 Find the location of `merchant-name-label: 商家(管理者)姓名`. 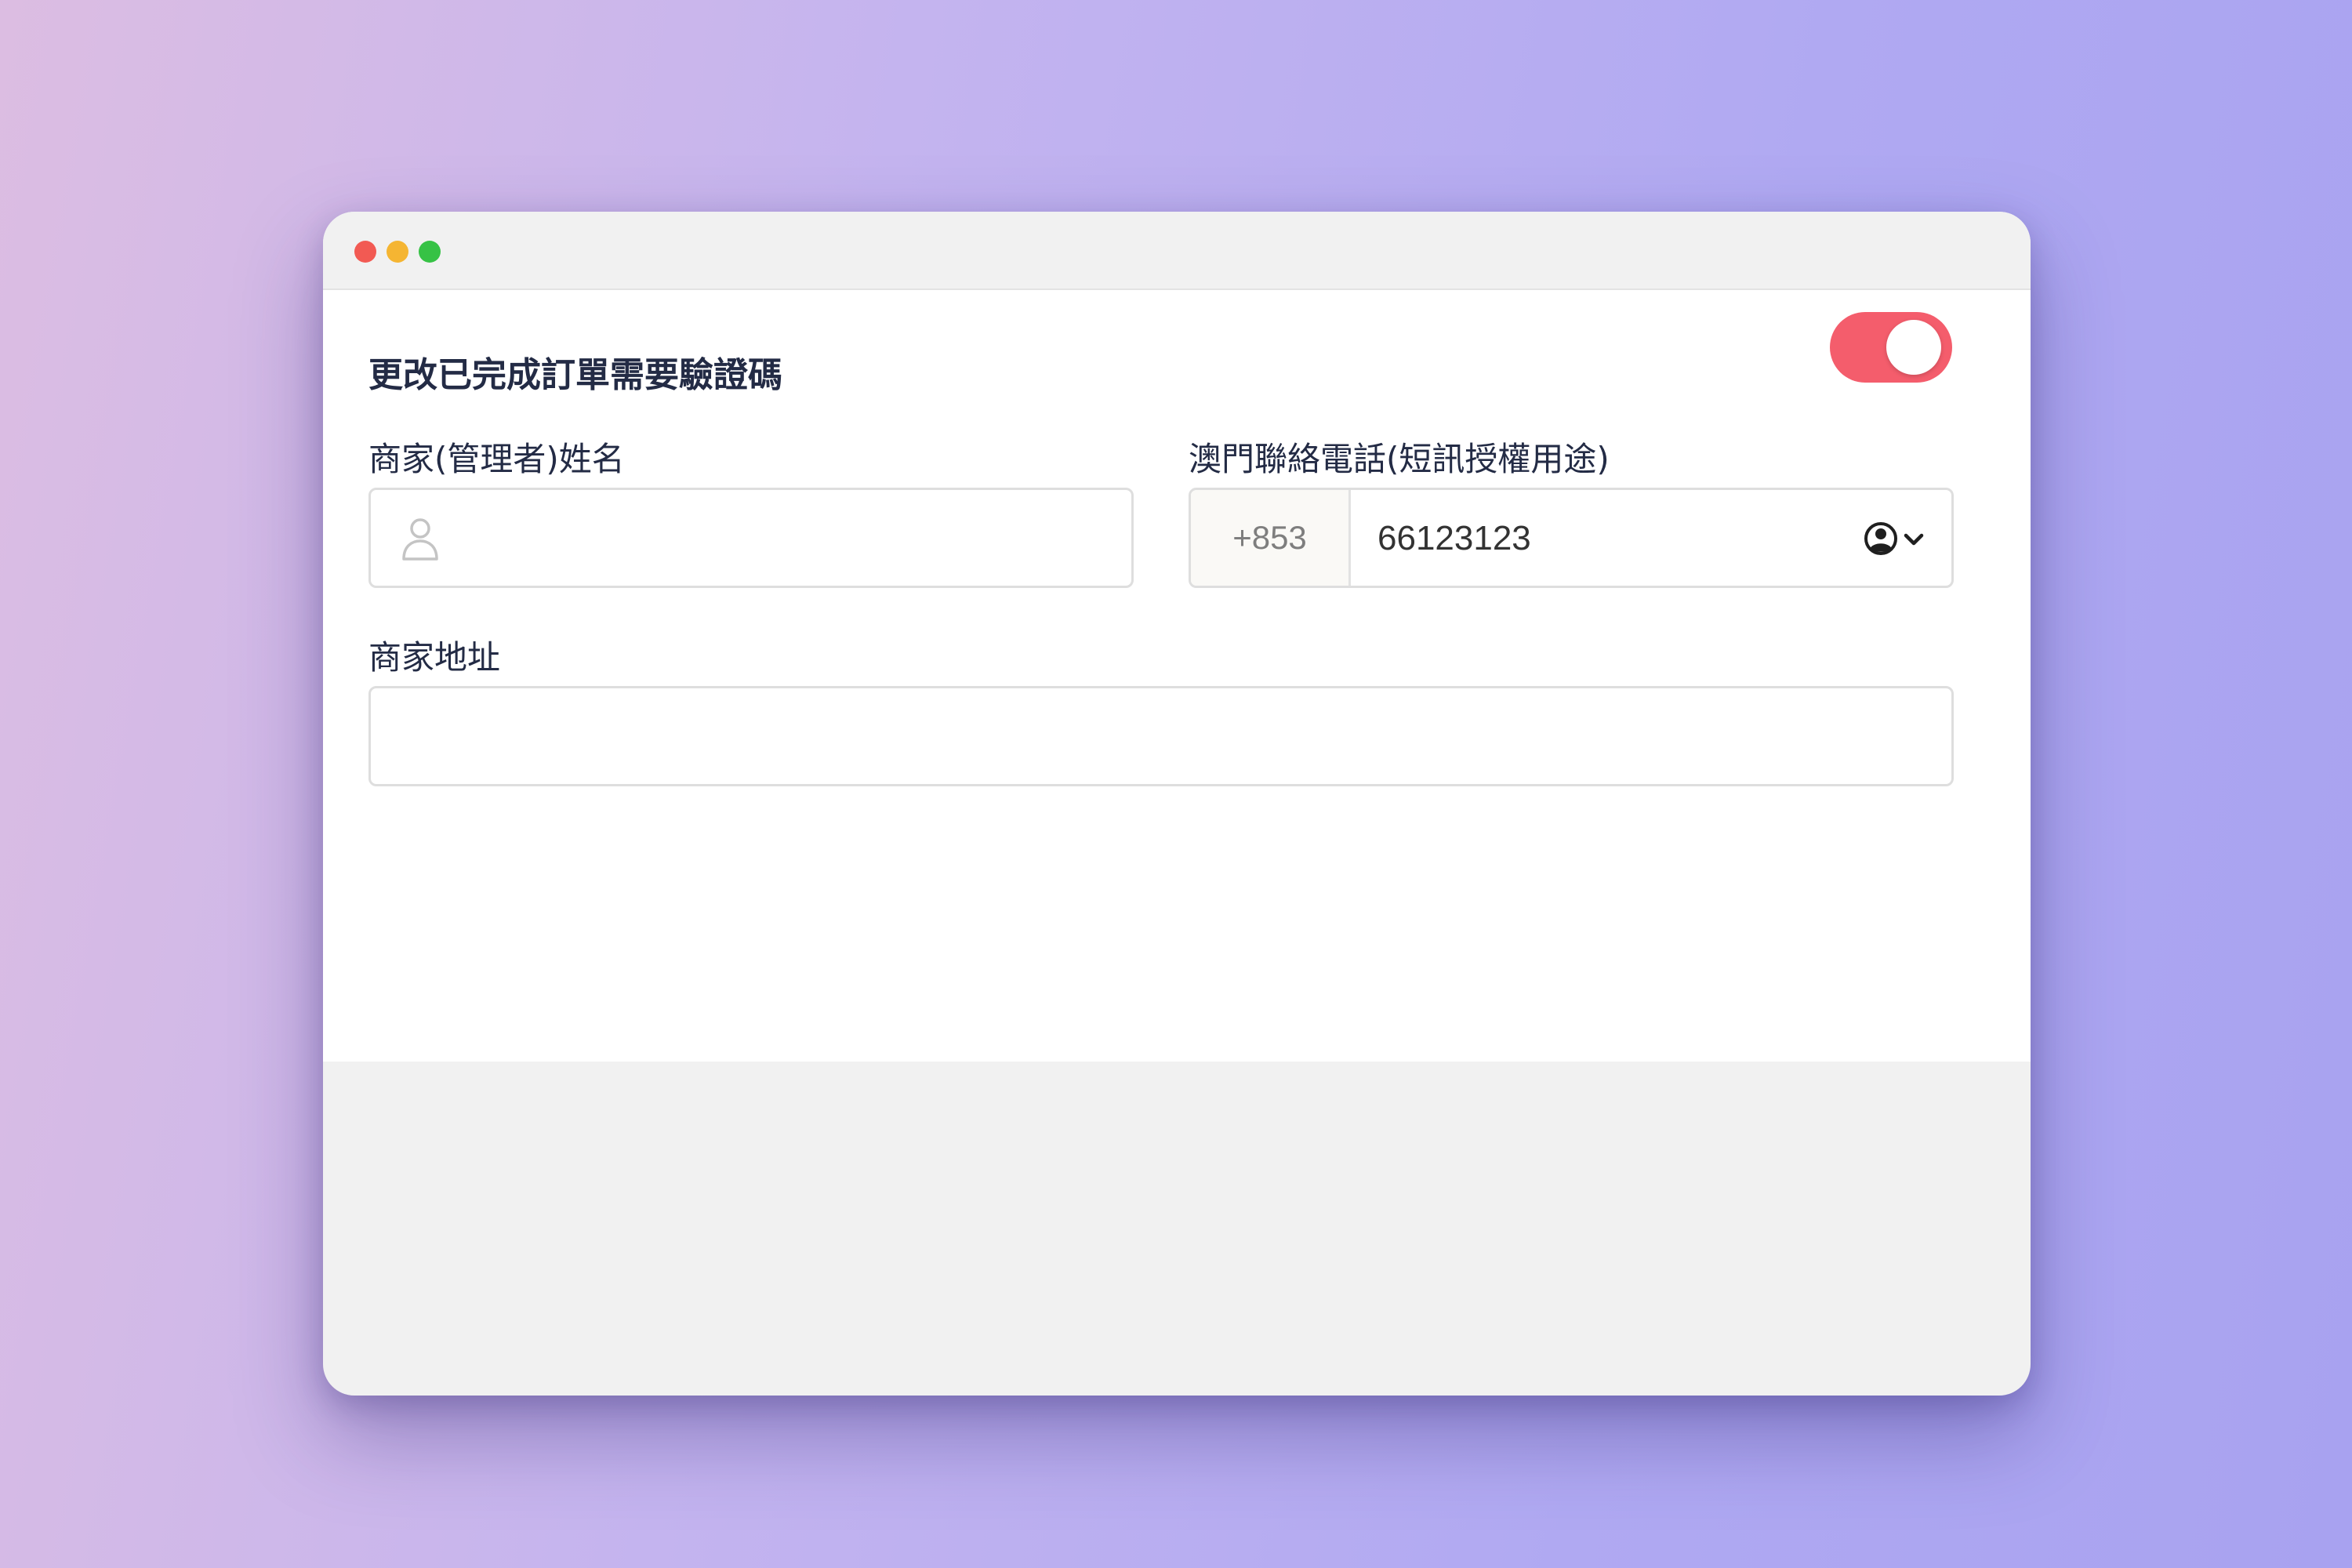

merchant-name-label: 商家(管理者)姓名 is located at coordinates (496, 459).